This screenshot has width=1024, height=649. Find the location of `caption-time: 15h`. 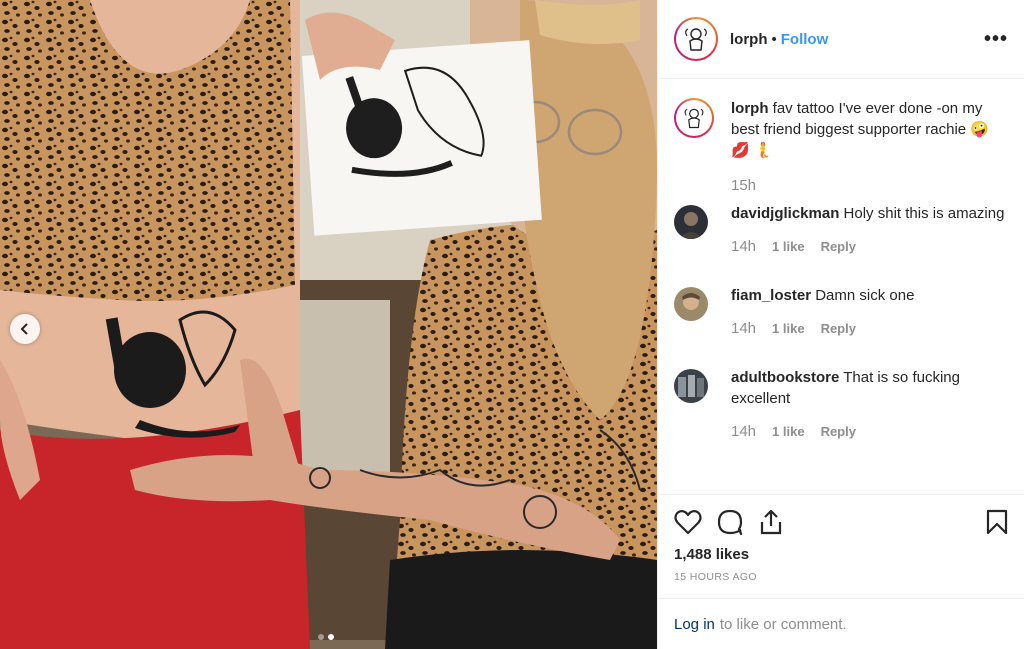

caption-time: 15h is located at coordinates (743, 185).